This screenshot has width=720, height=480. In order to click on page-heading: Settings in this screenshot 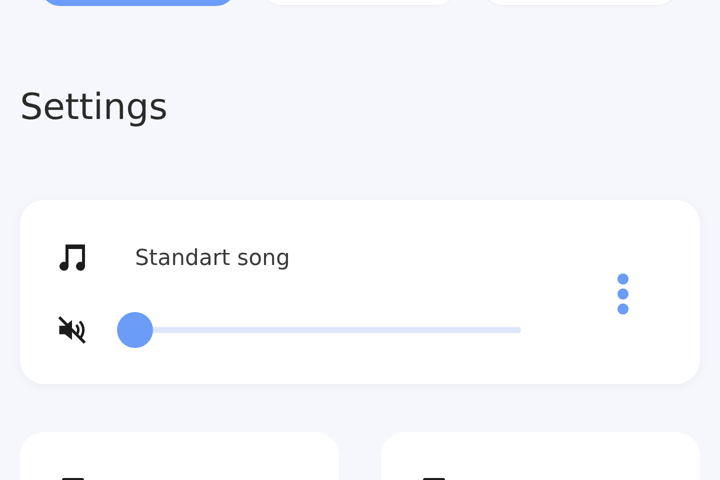, I will do `click(94, 108)`.